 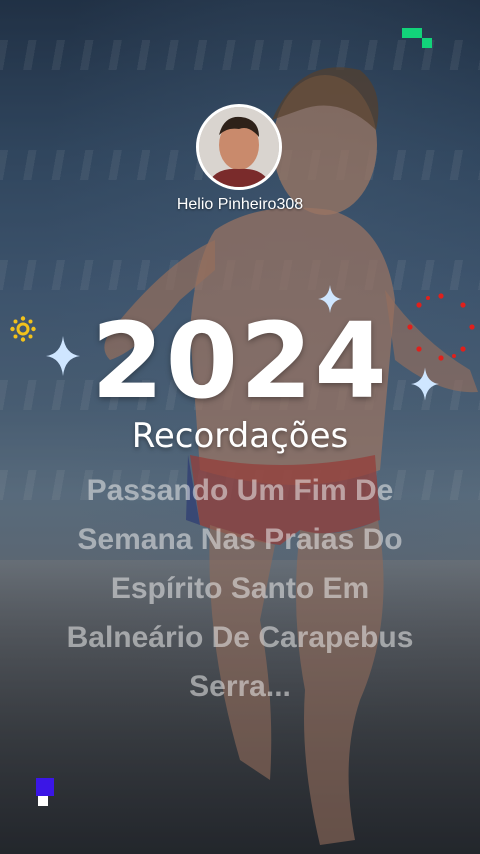 I want to click on username: Helio Pinheiro308, so click(x=240, y=205).